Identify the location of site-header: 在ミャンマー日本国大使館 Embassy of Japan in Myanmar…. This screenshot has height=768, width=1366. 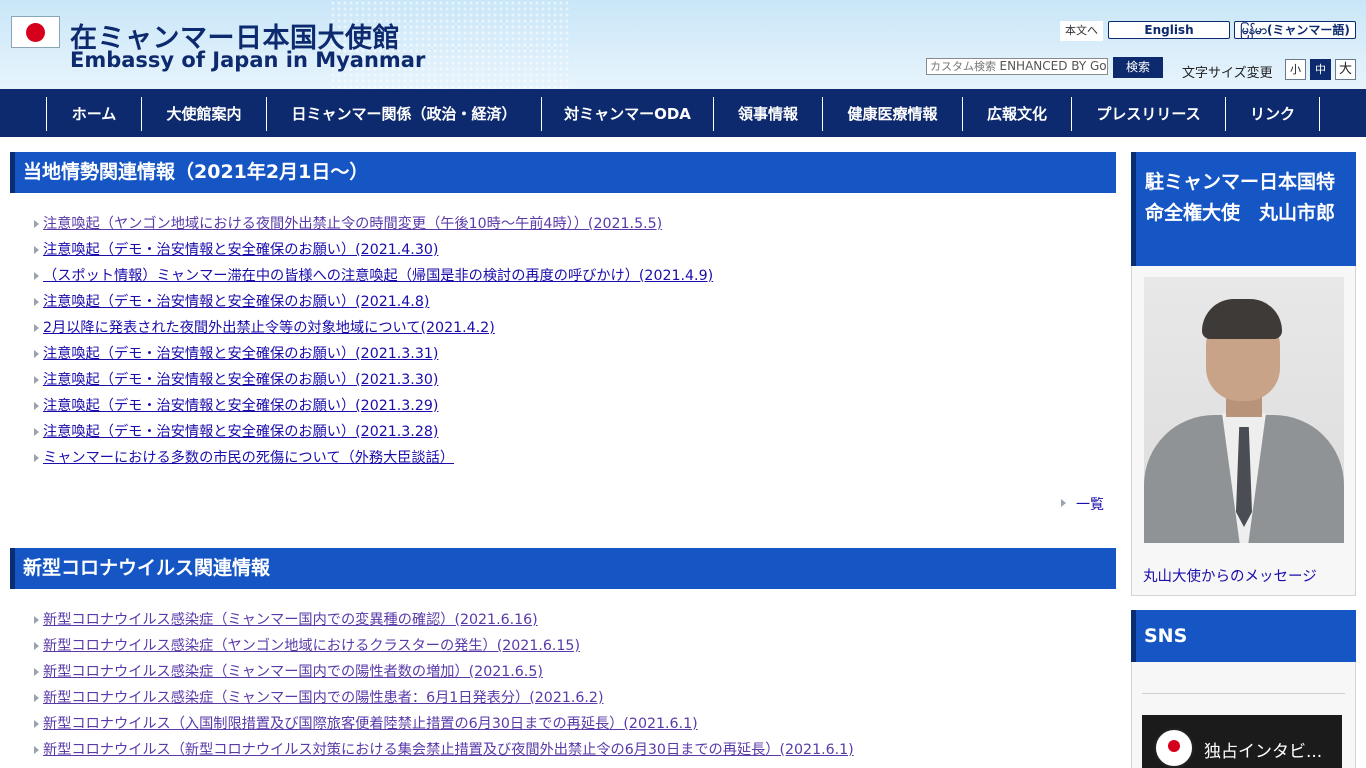
(683, 44).